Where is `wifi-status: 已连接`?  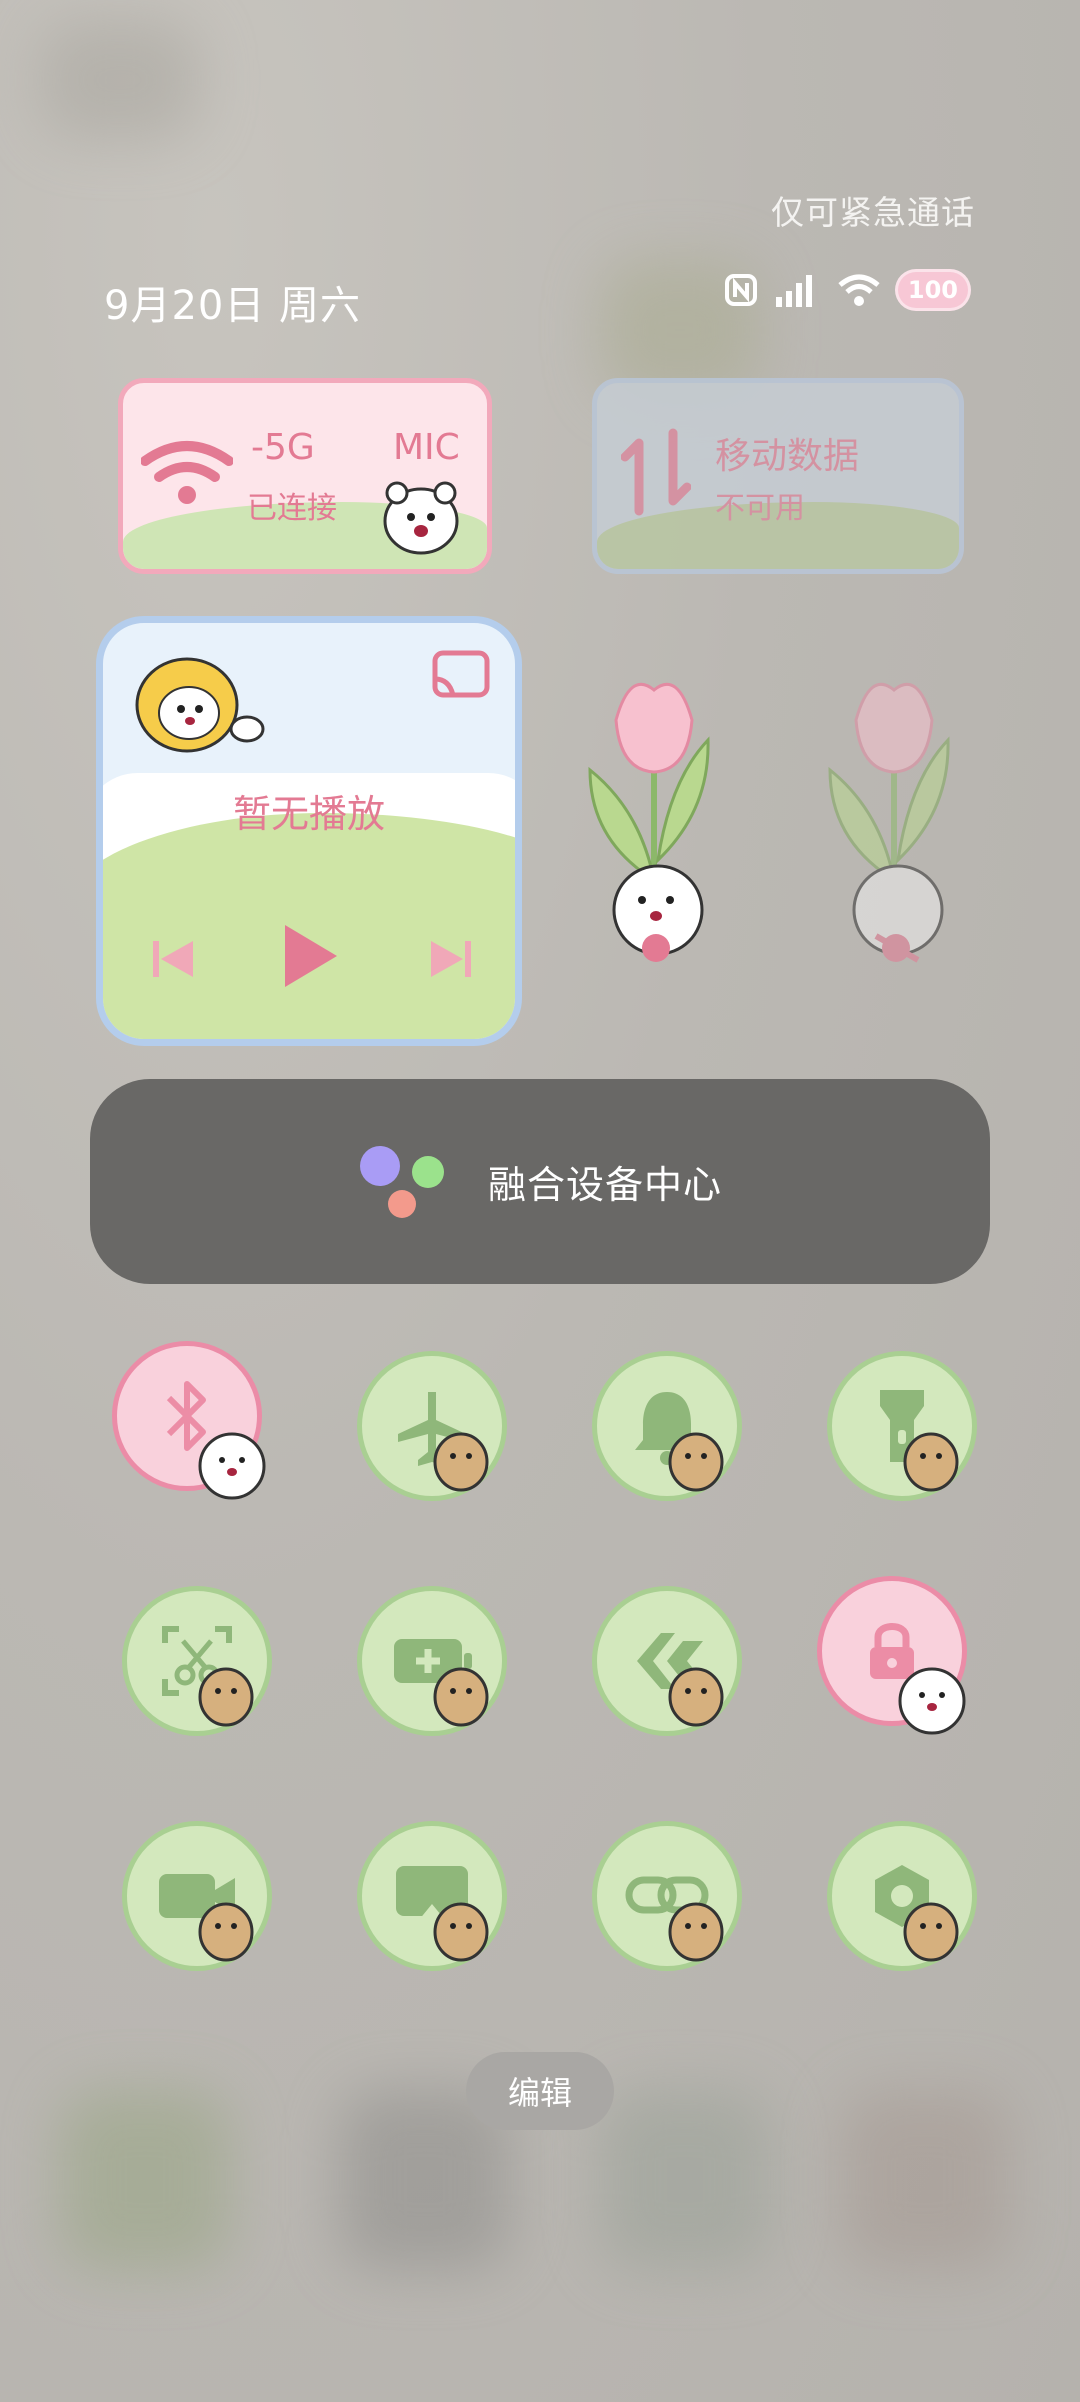 wifi-status: 已连接 is located at coordinates (292, 508).